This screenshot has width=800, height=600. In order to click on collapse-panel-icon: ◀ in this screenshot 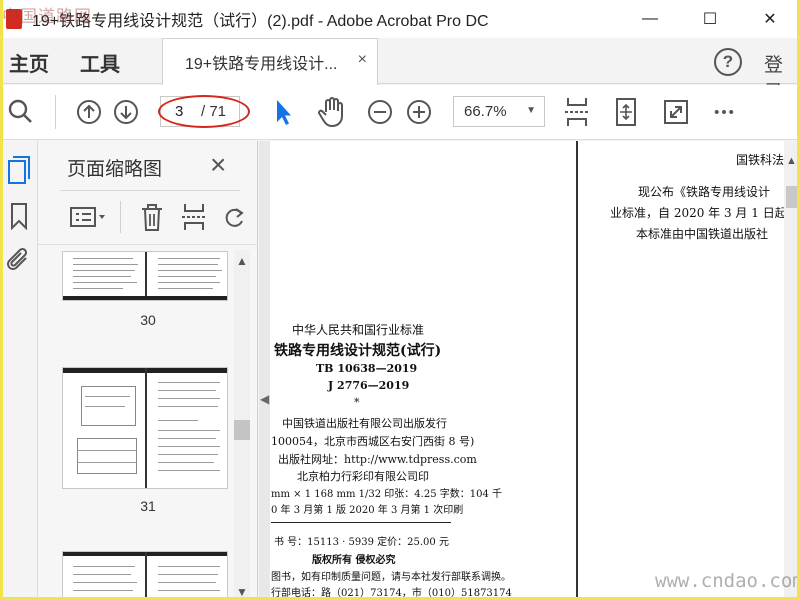, I will do `click(264, 399)`.